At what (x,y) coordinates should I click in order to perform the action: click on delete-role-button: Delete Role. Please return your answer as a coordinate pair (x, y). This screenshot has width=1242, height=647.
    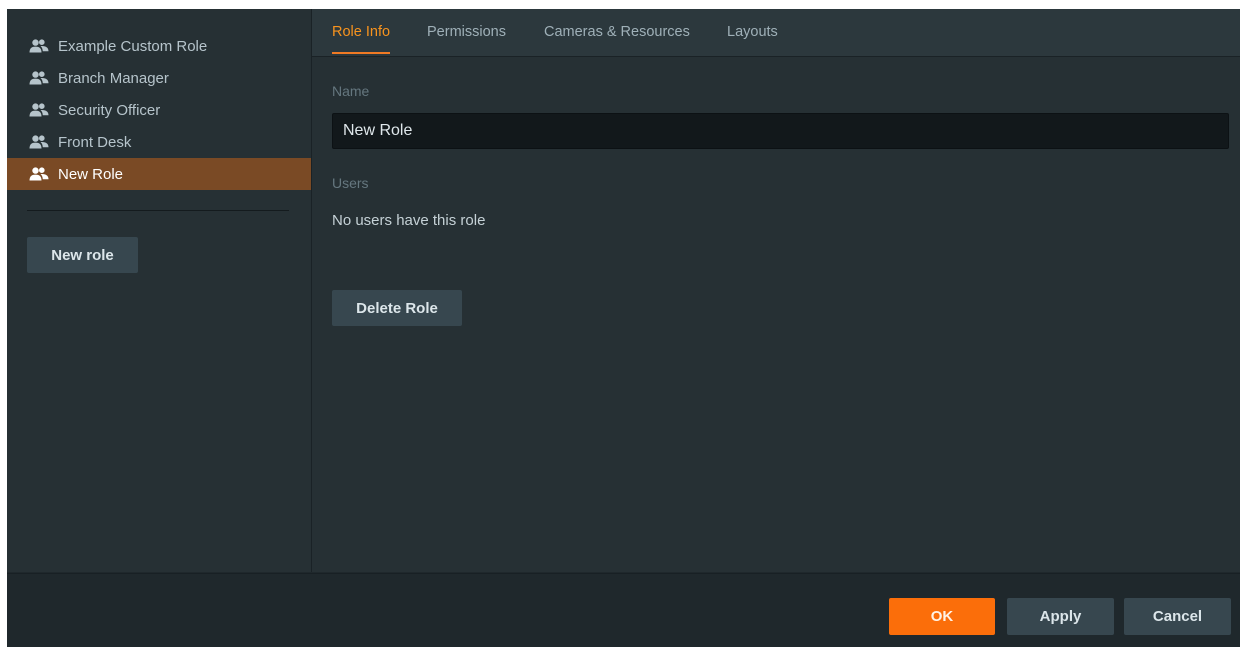
    Looking at the image, I should click on (397, 308).